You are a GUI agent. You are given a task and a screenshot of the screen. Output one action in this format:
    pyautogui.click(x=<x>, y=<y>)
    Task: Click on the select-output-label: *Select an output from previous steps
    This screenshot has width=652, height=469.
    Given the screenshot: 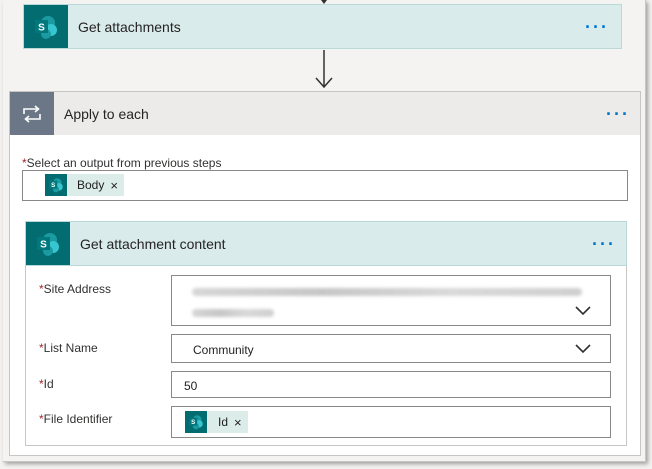 What is the action you would take?
    pyautogui.click(x=121, y=163)
    